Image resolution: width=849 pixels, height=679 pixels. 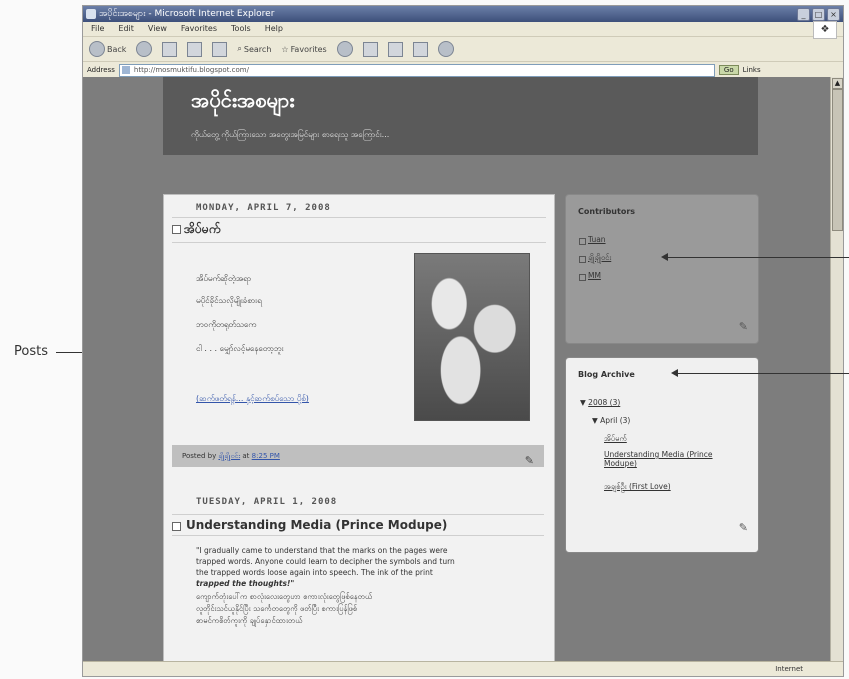 I want to click on history-button, so click(x=344, y=49).